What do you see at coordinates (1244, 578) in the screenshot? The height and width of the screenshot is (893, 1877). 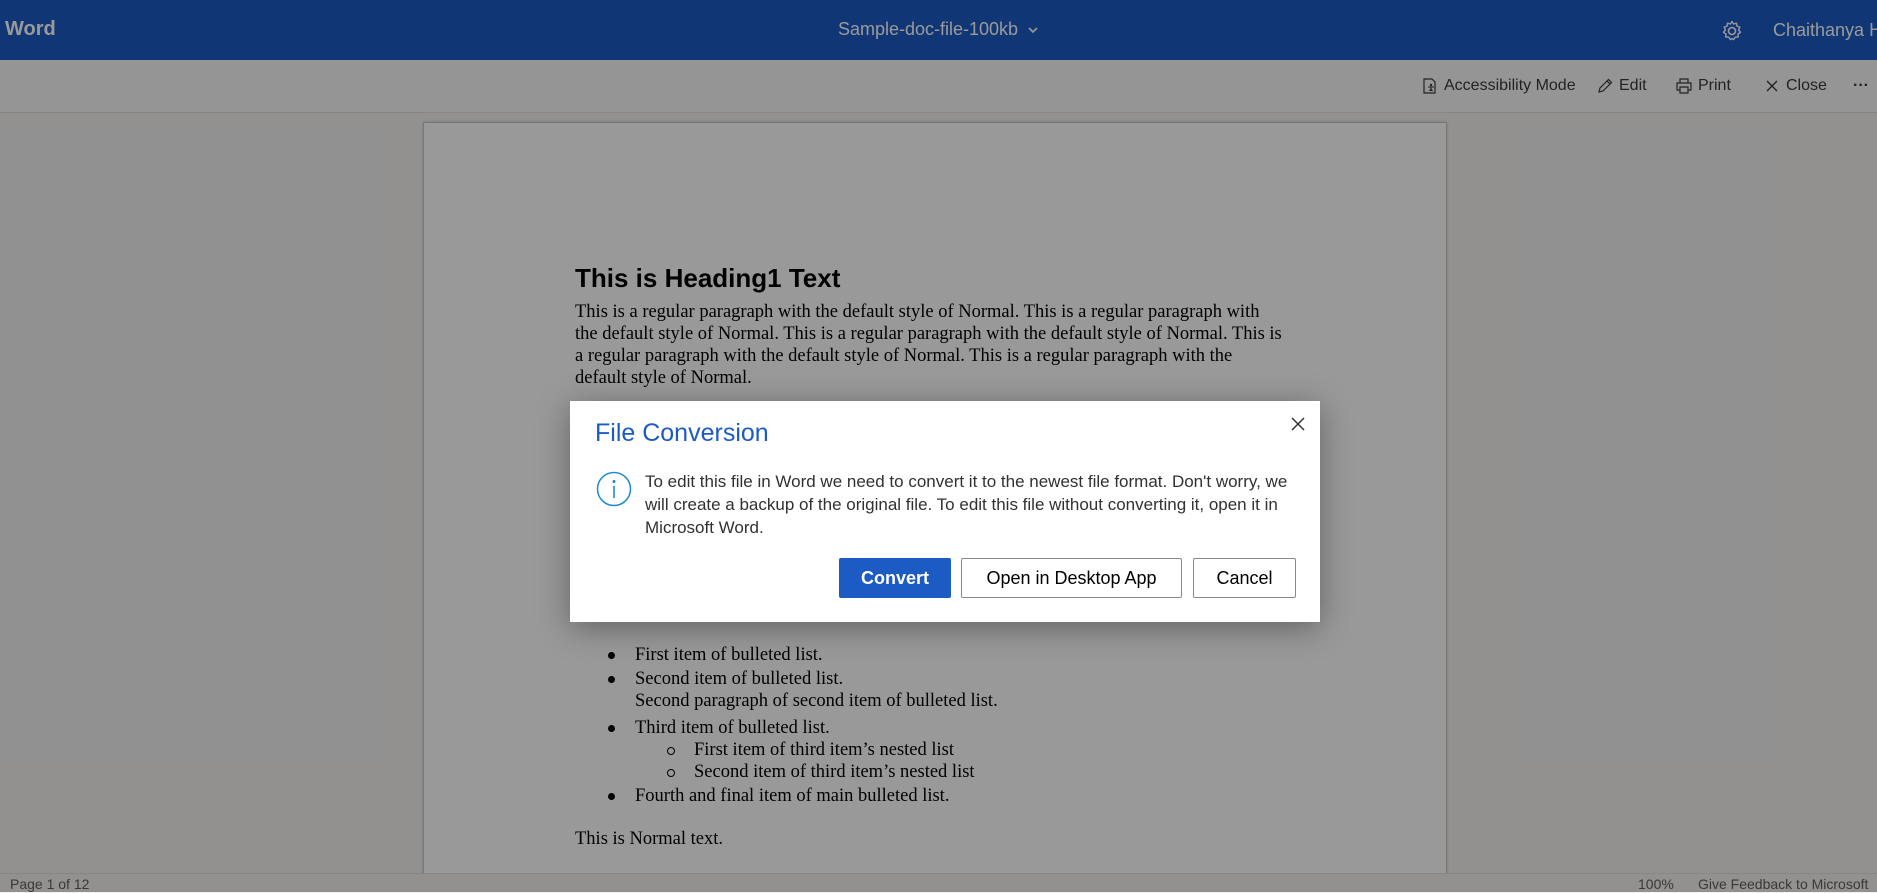 I see `cancel-button: Cancel` at bounding box center [1244, 578].